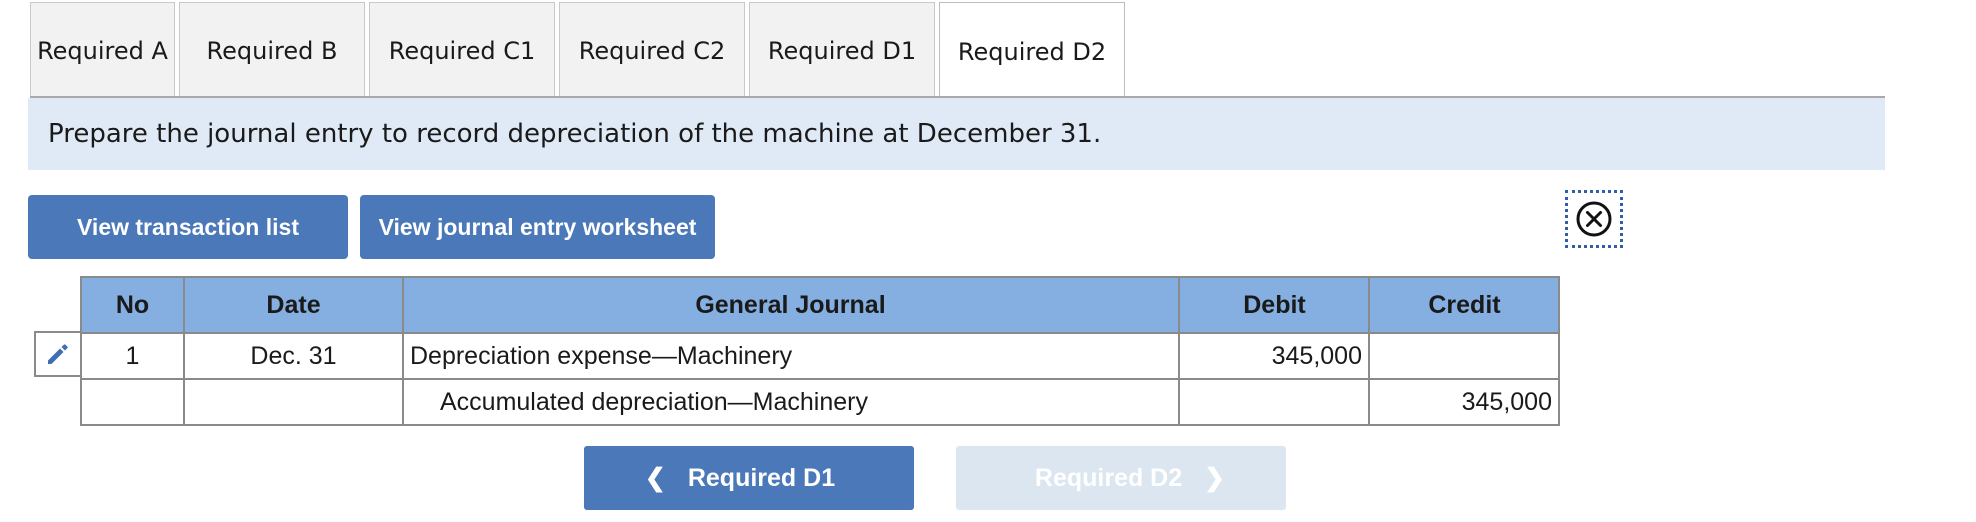 Image resolution: width=1976 pixels, height=522 pixels. I want to click on header-debit: Debit, so click(1274, 305).